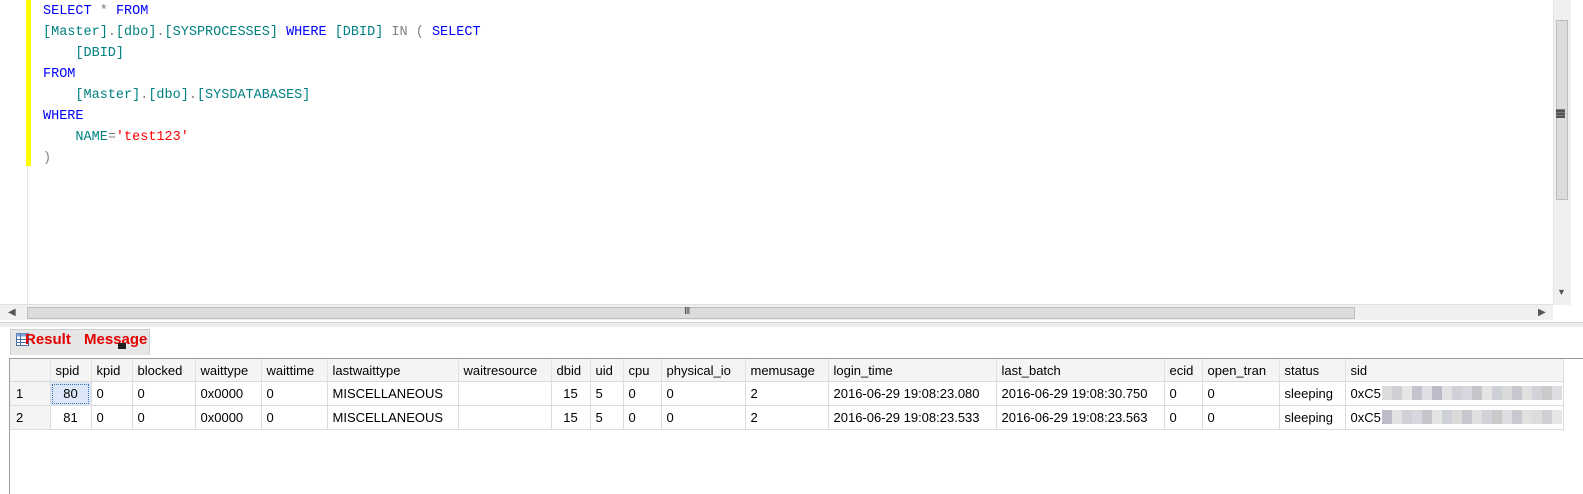 This screenshot has height=494, width=1583. What do you see at coordinates (28, 83) in the screenshot?
I see `changed-lines-indicator` at bounding box center [28, 83].